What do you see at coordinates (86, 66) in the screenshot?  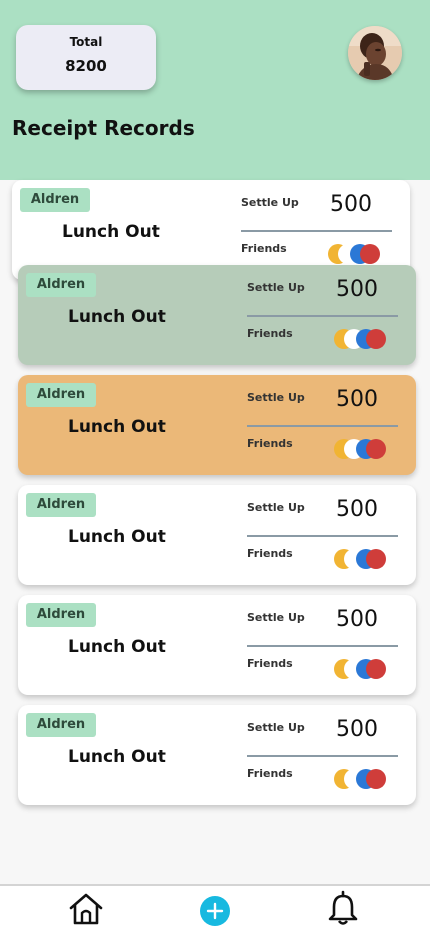 I see `total-value: 8200` at bounding box center [86, 66].